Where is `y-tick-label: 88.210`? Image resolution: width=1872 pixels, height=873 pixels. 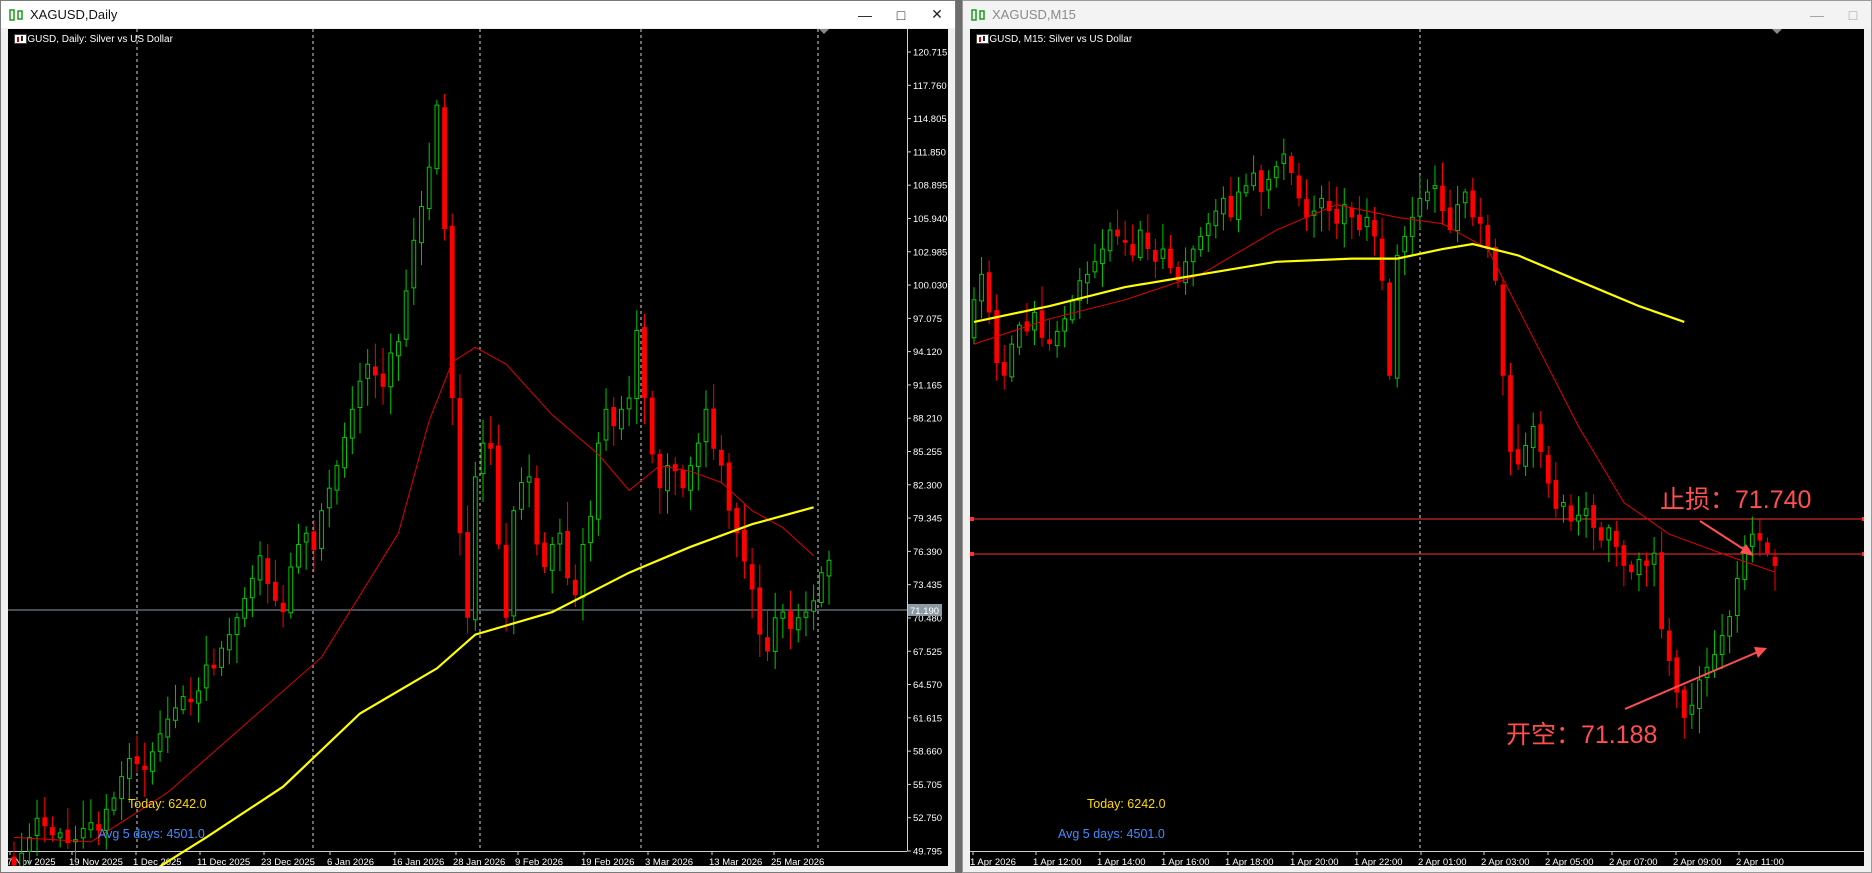
y-tick-label: 88.210 is located at coordinates (927, 419).